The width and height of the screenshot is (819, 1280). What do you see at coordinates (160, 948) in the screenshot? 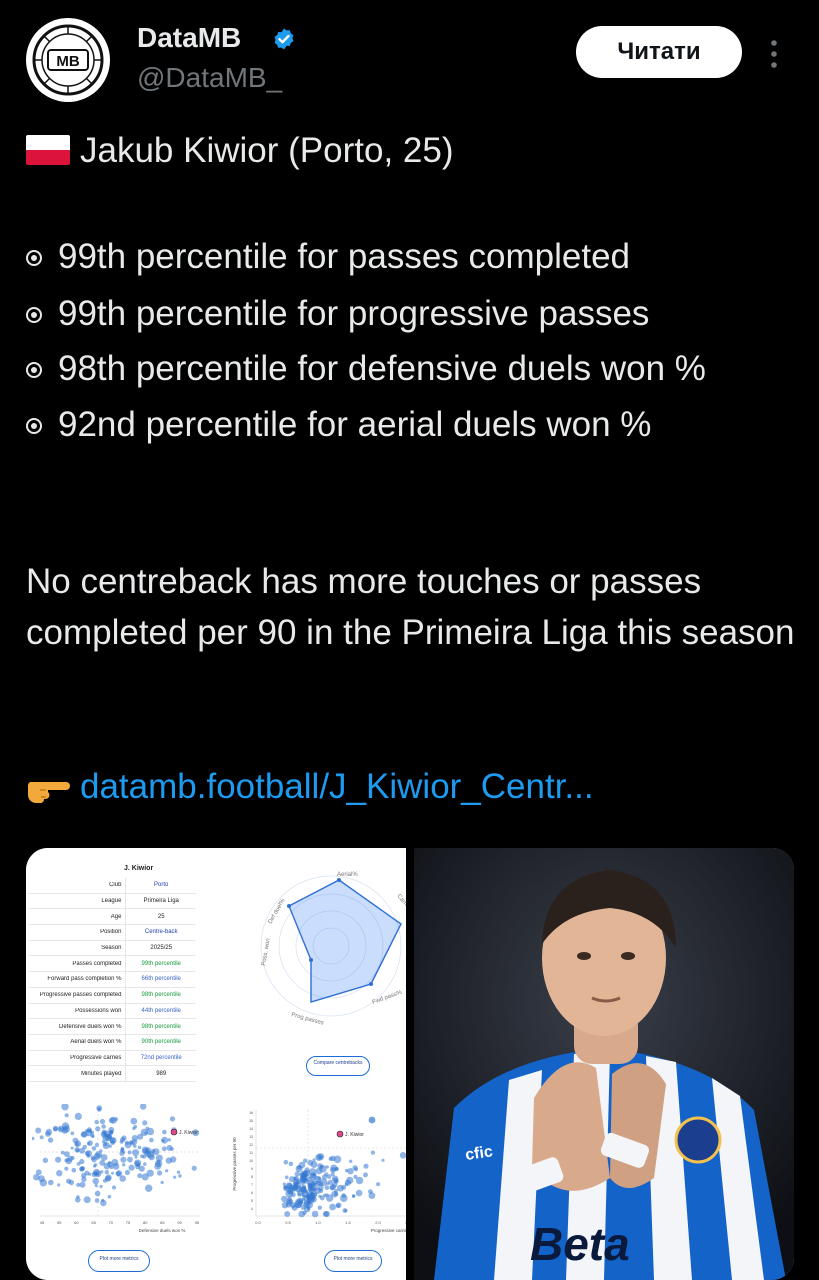
I see `table-cell-value: 2025/25` at bounding box center [160, 948].